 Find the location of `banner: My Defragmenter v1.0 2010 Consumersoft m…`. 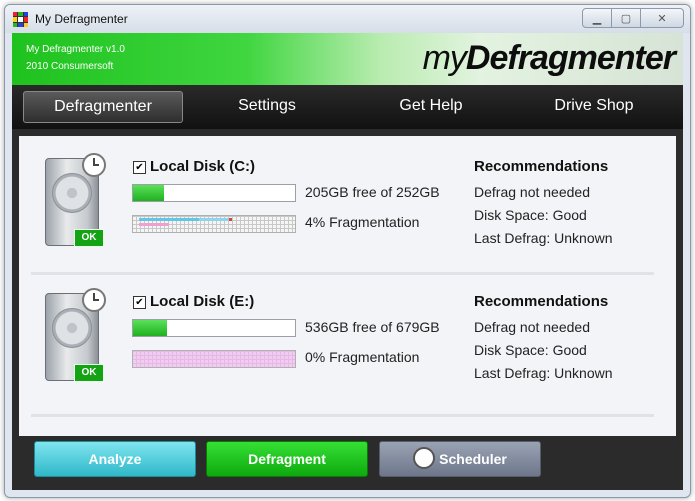

banner: My Defragmenter v1.0 2010 Consumersoft m… is located at coordinates (347, 59).